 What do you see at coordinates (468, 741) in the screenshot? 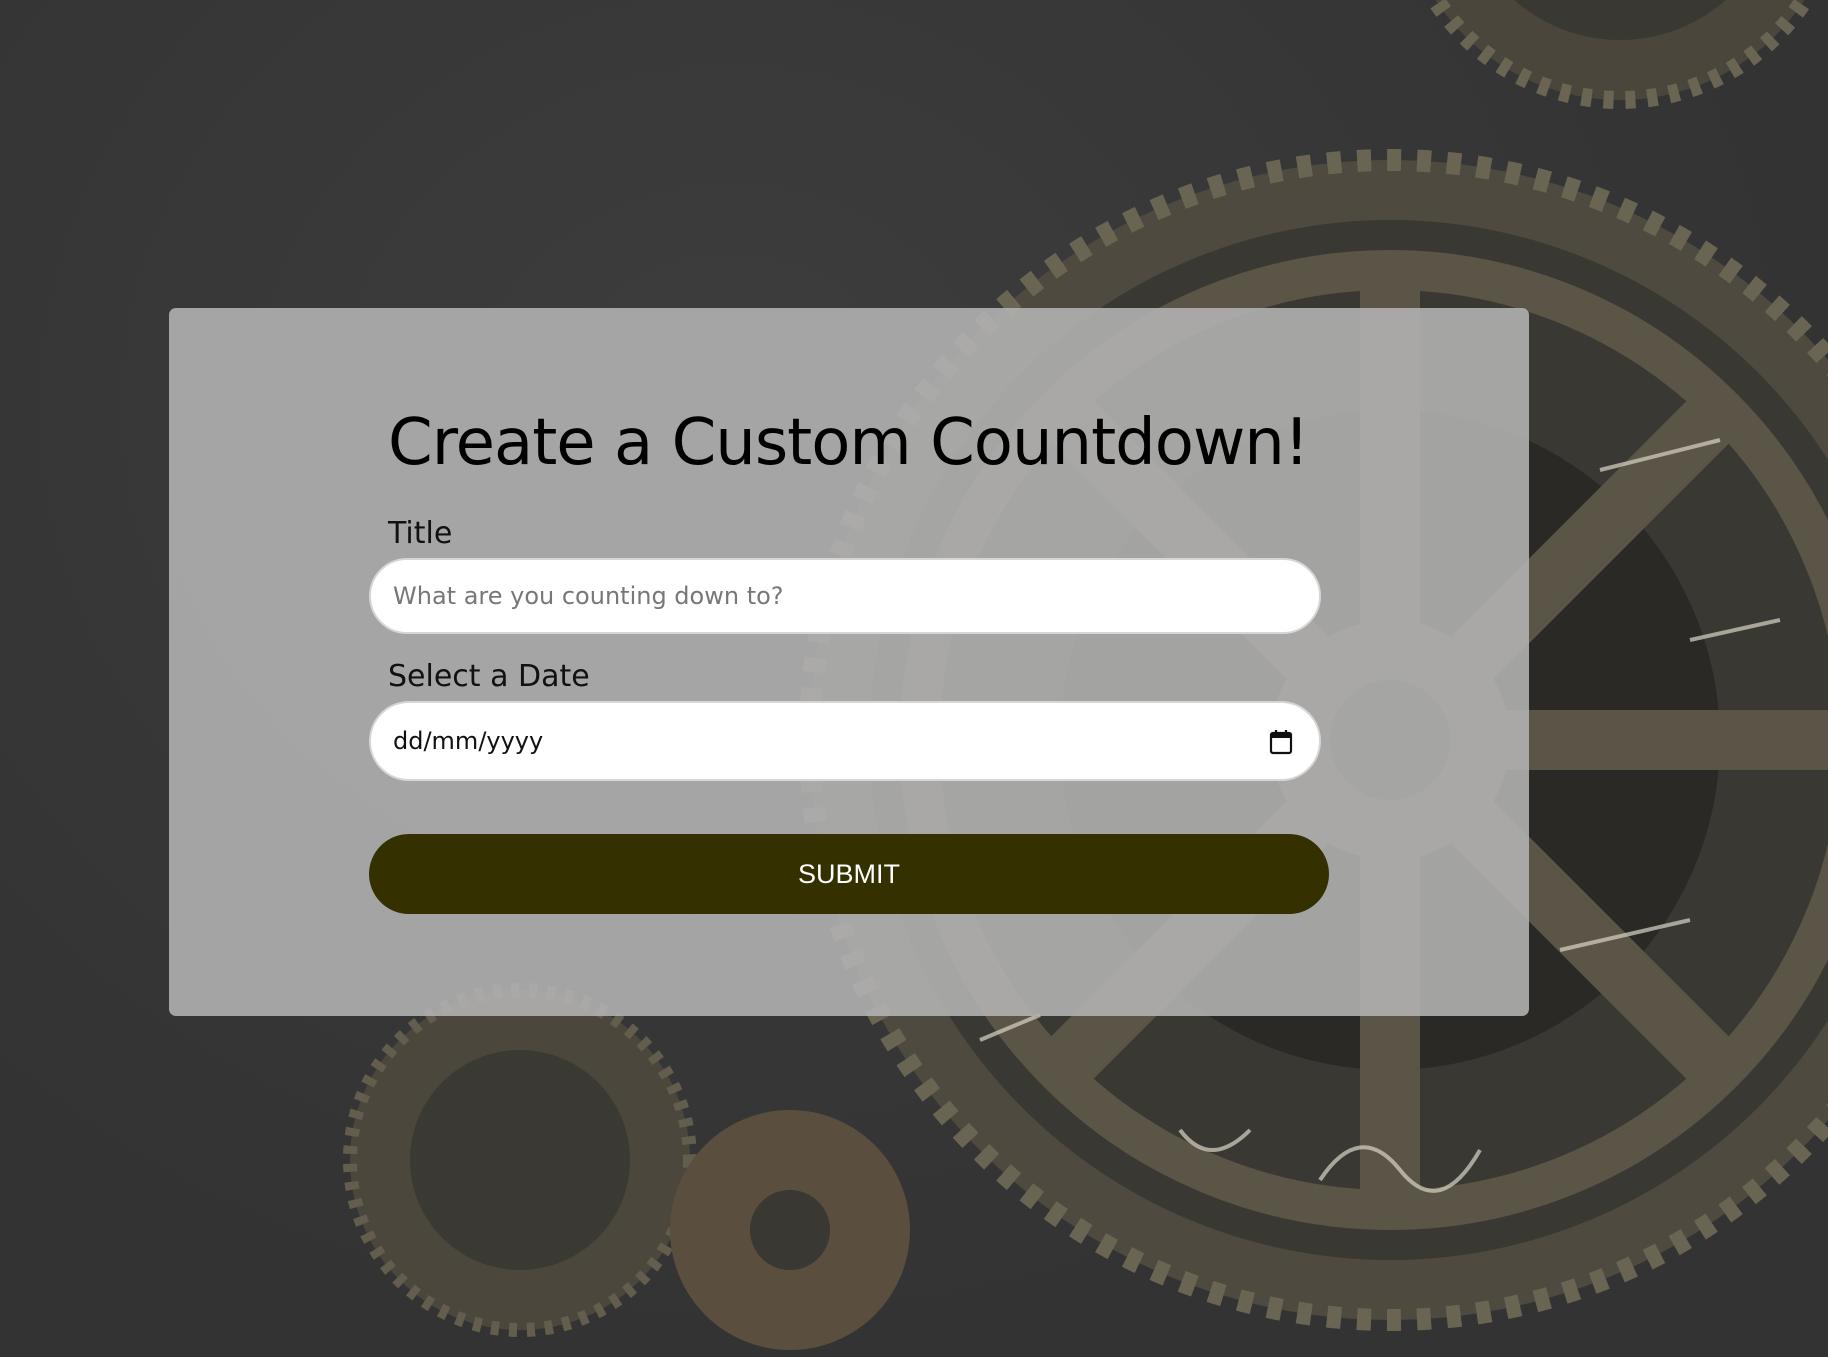
I see `date-placeholder: dd/mm/yyyy` at bounding box center [468, 741].